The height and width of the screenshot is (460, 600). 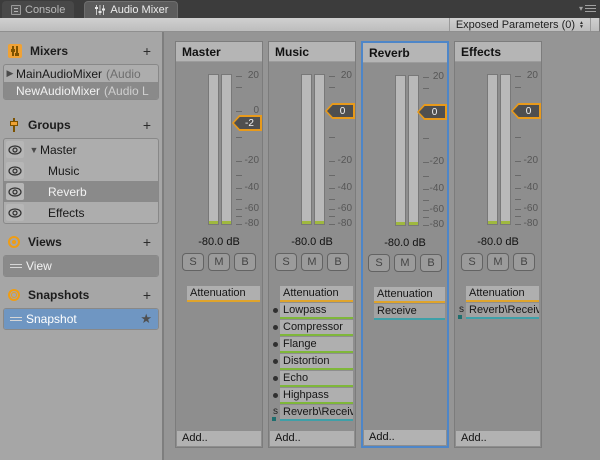 I want to click on add-group-button: +, so click(x=147, y=125).